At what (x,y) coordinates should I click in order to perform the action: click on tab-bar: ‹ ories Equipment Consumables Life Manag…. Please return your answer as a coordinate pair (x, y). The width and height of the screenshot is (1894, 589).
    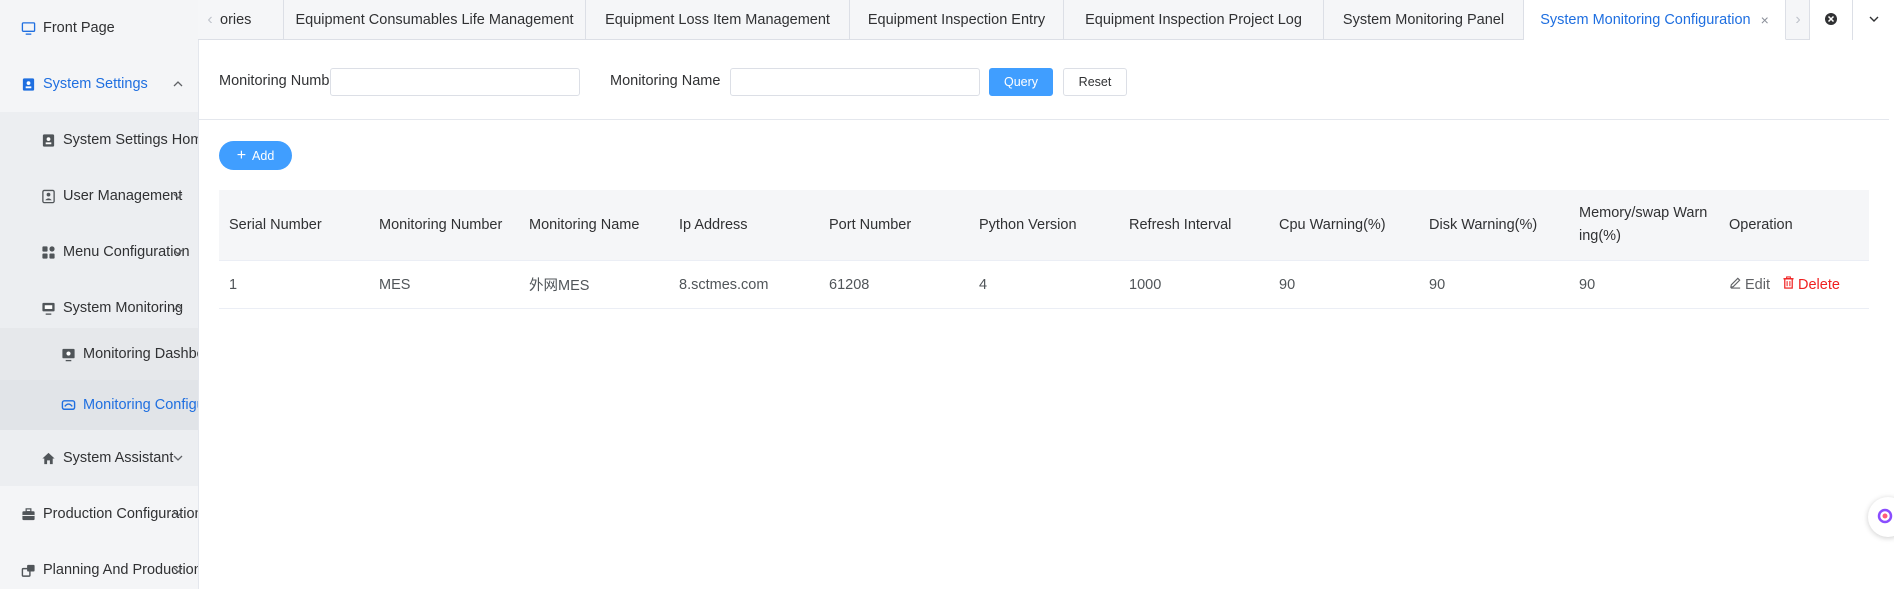
    Looking at the image, I should click on (1046, 20).